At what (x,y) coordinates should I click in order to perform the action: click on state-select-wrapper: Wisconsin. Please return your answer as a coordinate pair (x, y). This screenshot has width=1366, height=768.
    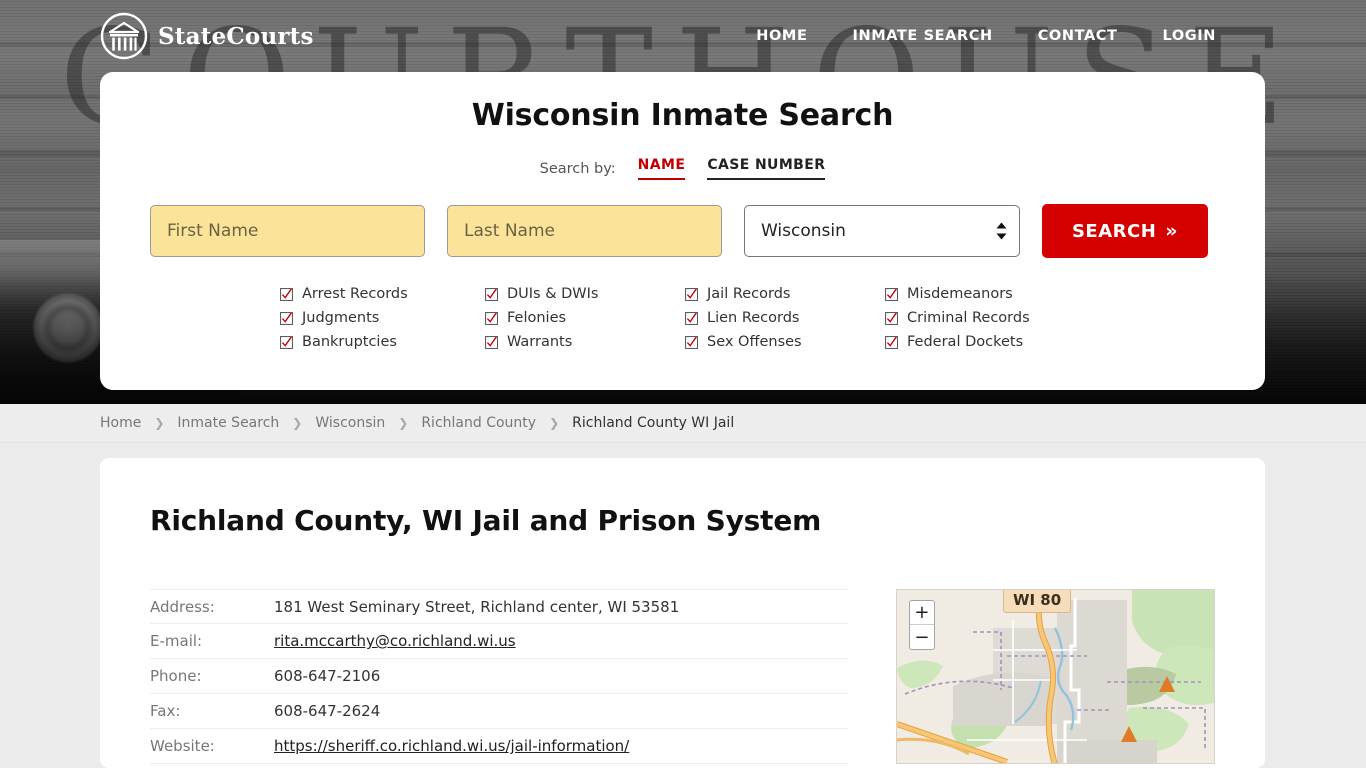
    Looking at the image, I should click on (882, 231).